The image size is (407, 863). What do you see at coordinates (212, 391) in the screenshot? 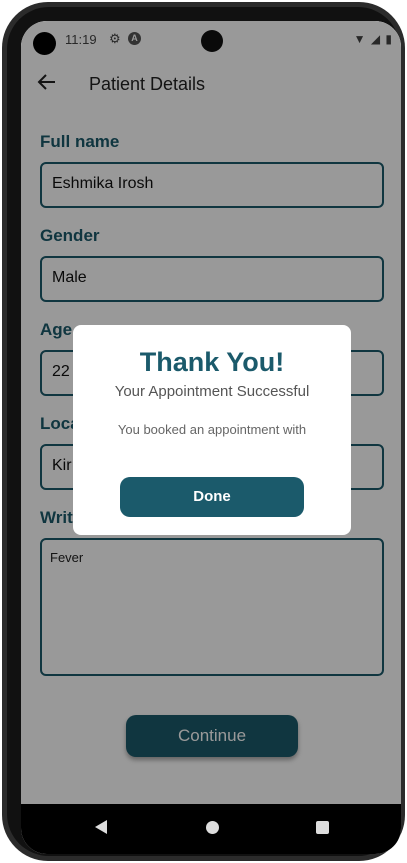
I see `dialog-subtitle: Your Appointment Successful` at bounding box center [212, 391].